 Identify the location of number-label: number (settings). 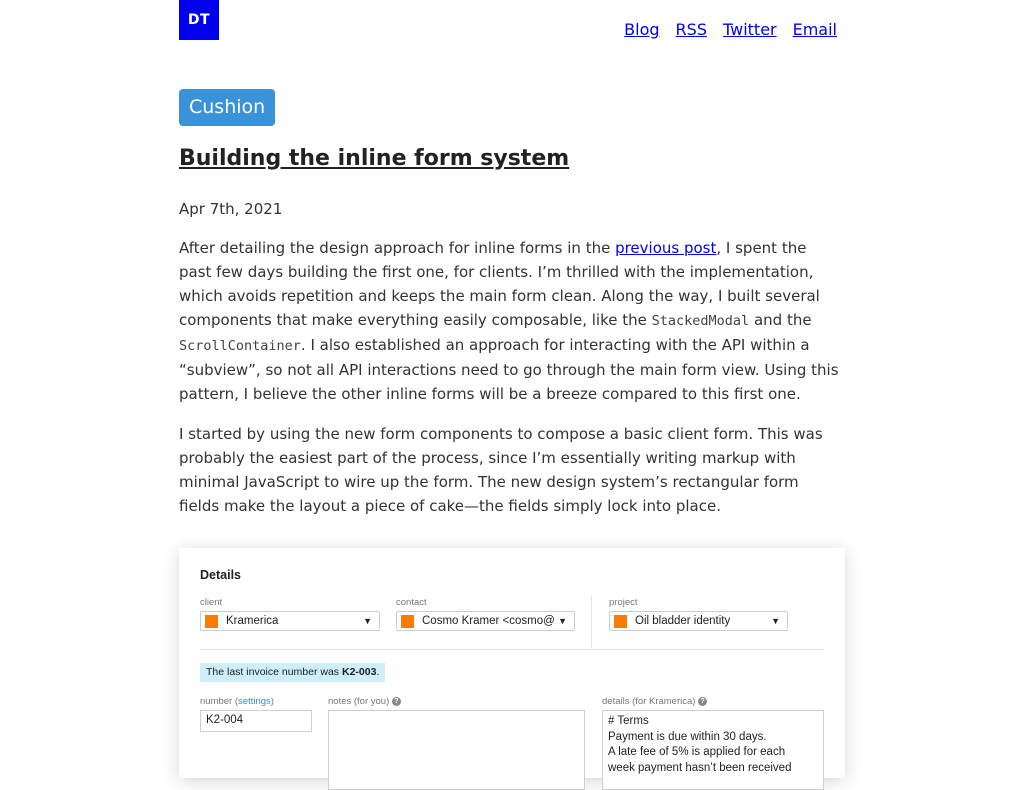
(237, 701).